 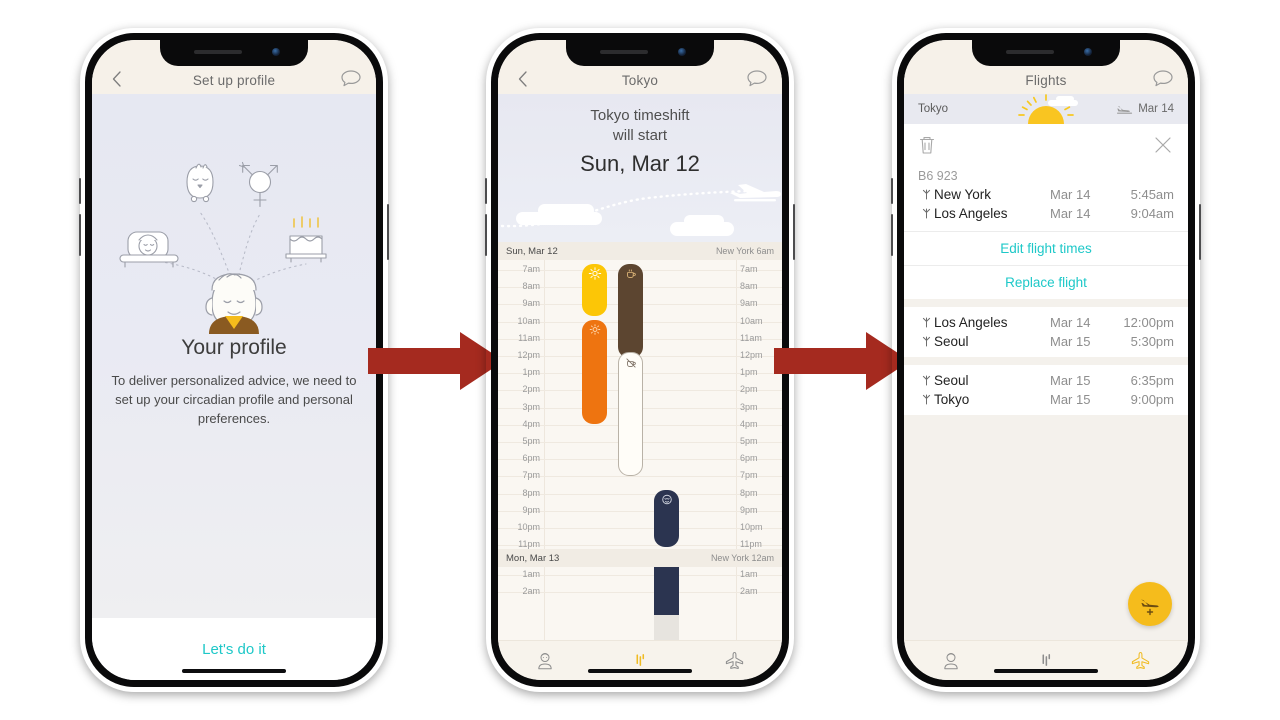 I want to click on phone-2-tabbar, so click(x=640, y=660).